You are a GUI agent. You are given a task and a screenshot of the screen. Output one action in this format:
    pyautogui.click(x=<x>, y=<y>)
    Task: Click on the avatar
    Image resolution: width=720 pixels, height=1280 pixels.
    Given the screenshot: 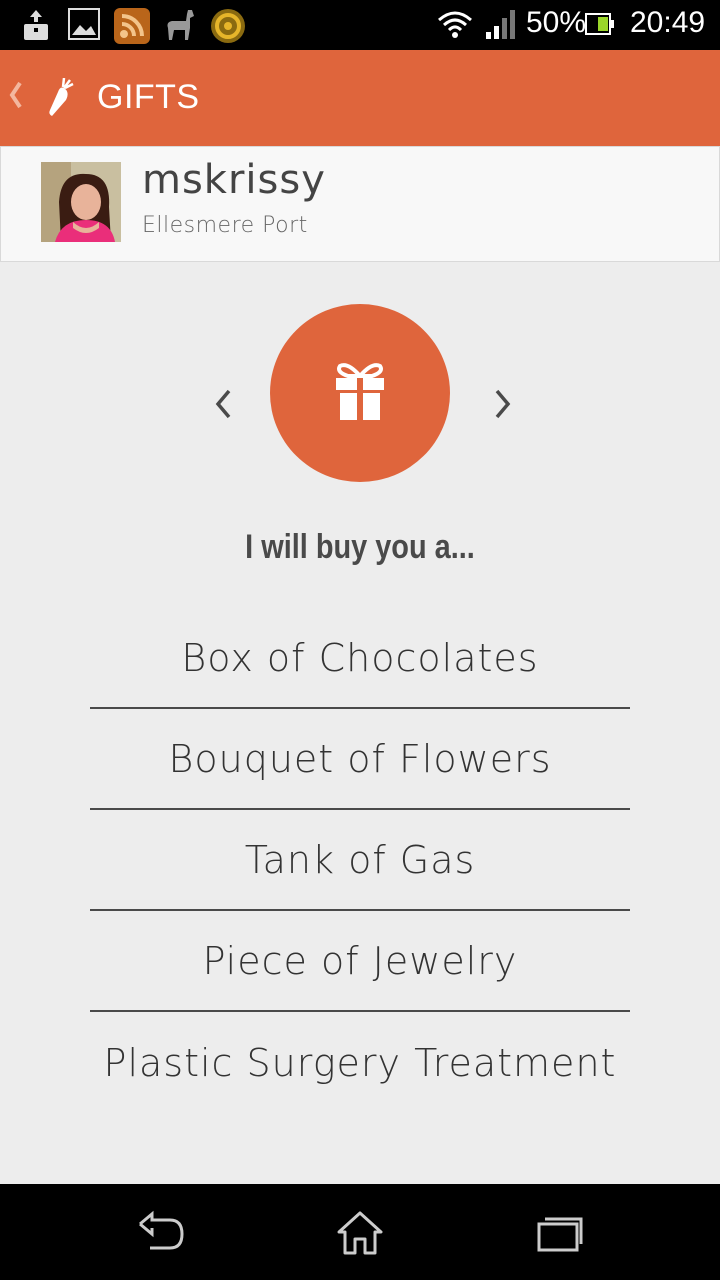 What is the action you would take?
    pyautogui.click(x=81, y=202)
    